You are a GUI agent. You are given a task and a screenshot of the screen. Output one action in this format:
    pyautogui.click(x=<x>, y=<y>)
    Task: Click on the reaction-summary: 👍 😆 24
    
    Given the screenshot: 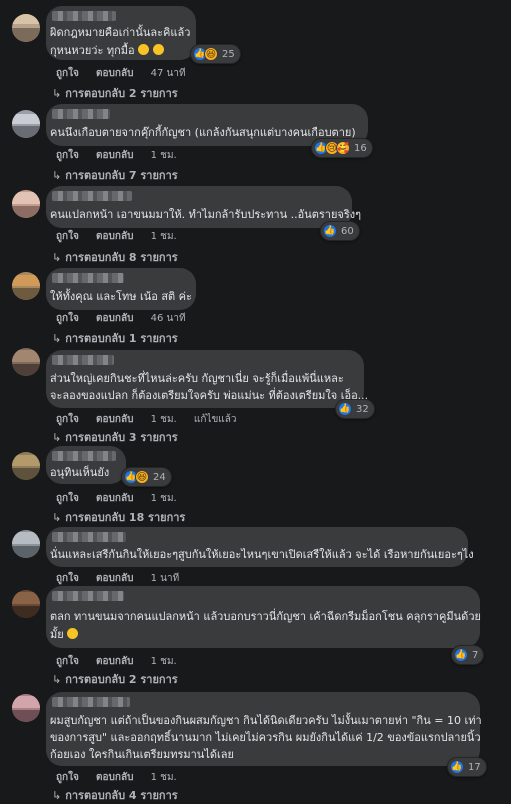 What is the action you would take?
    pyautogui.click(x=146, y=477)
    